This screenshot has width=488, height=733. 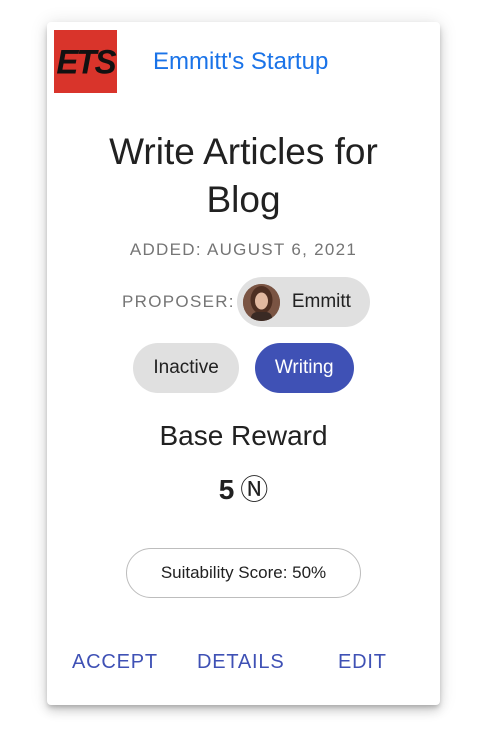 I want to click on category-chip-writing: Writing, so click(x=304, y=368).